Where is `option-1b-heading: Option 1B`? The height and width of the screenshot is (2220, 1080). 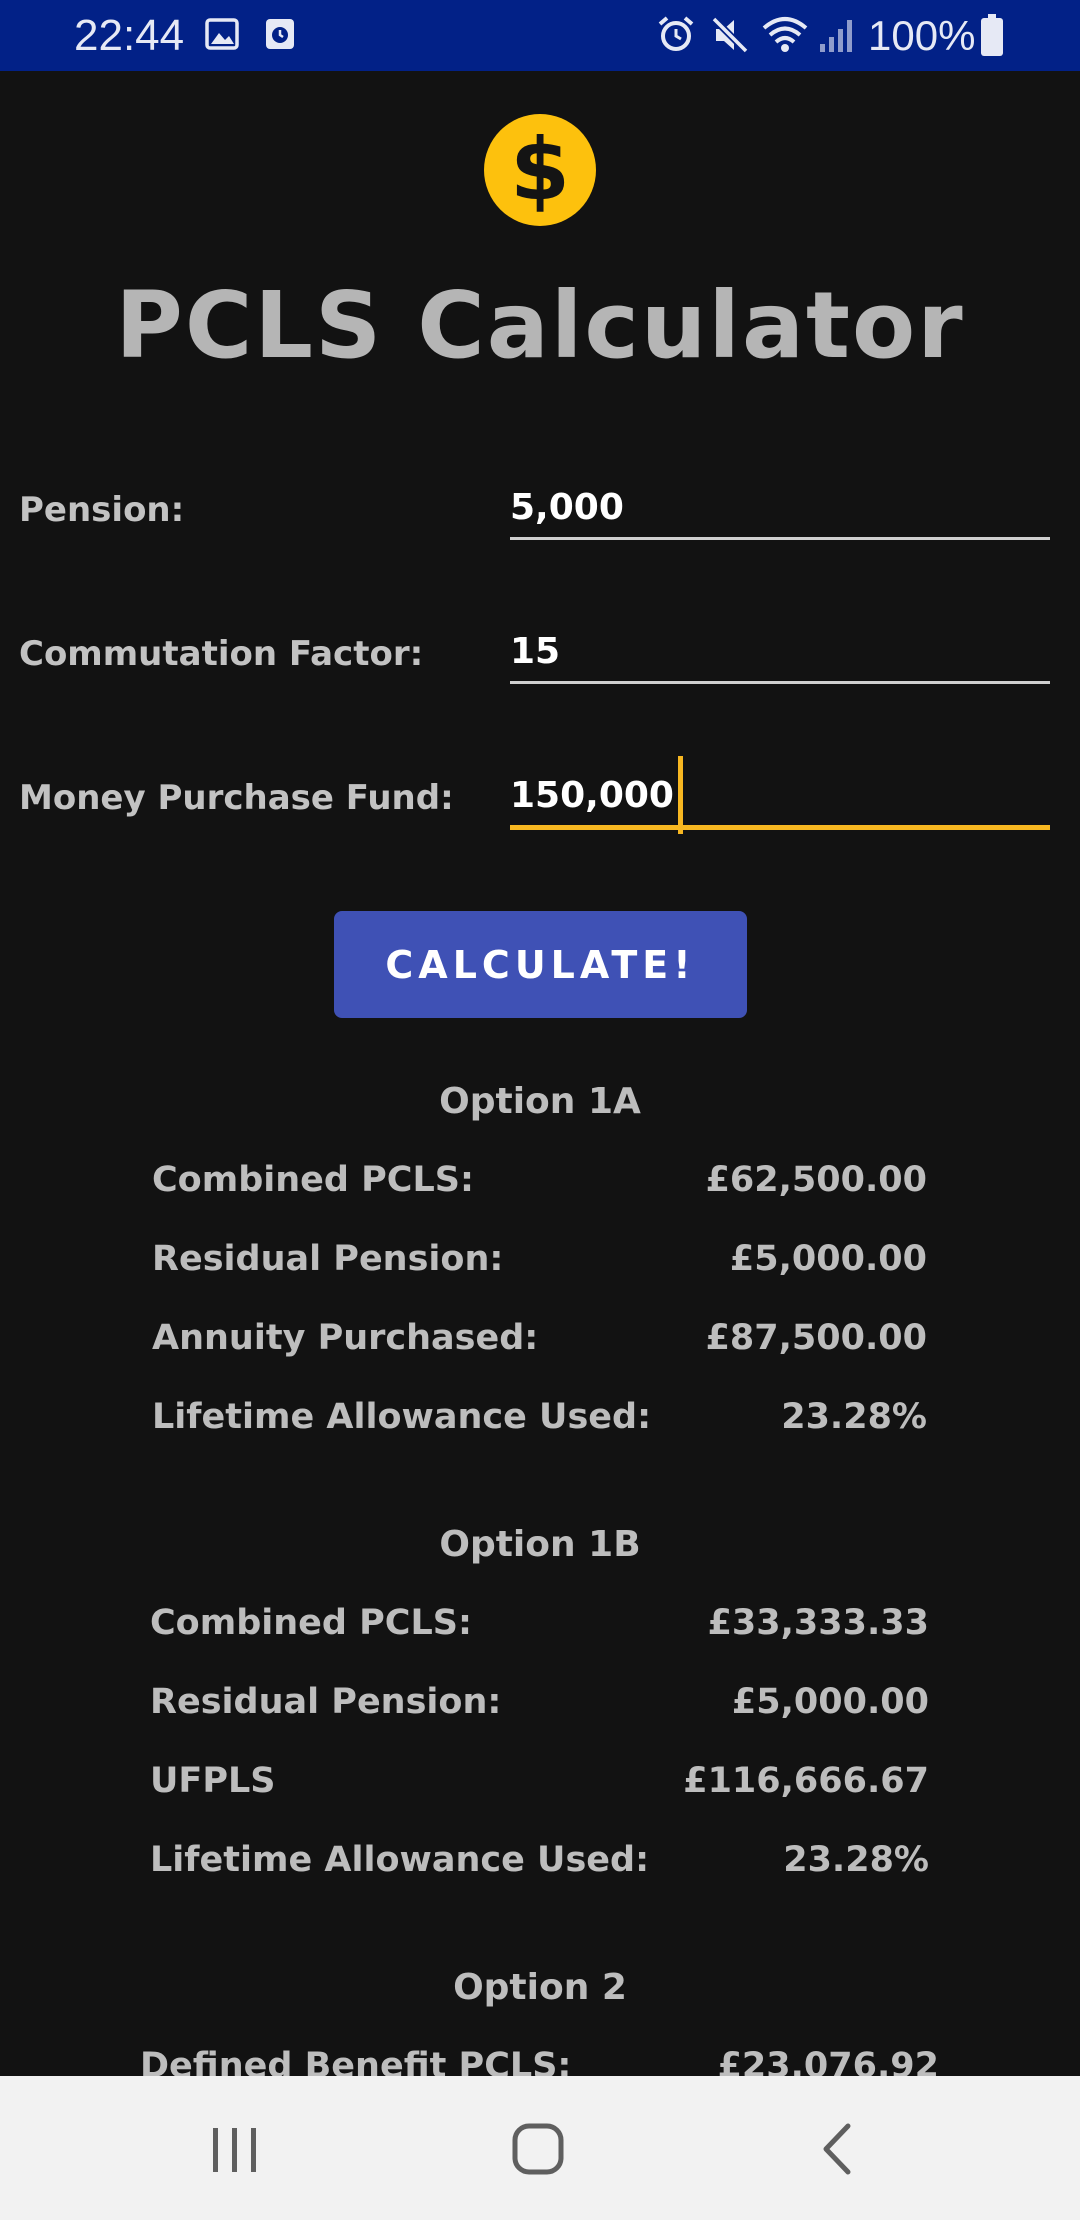
option-1b-heading: Option 1B is located at coordinates (540, 1544).